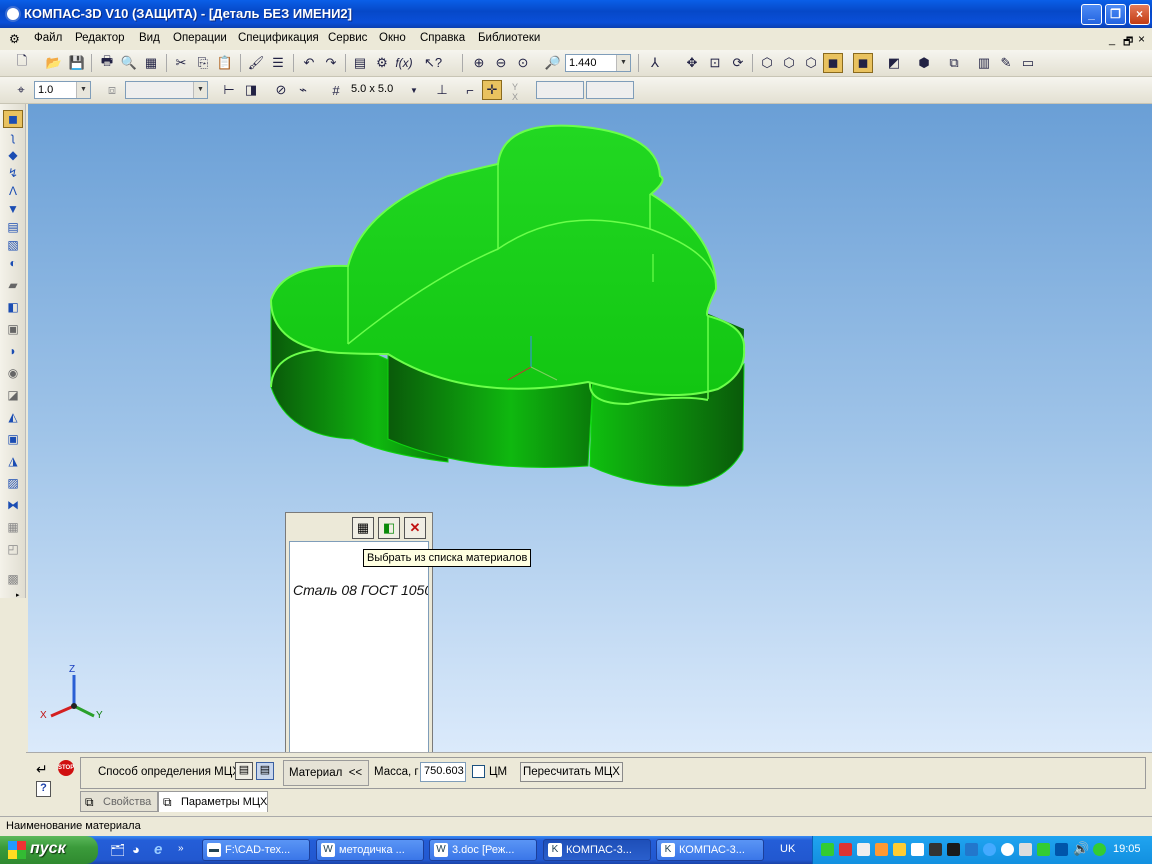 This screenshot has height=864, width=1152. What do you see at coordinates (501, 63) in the screenshot?
I see `zoom-out-icon: ⊖` at bounding box center [501, 63].